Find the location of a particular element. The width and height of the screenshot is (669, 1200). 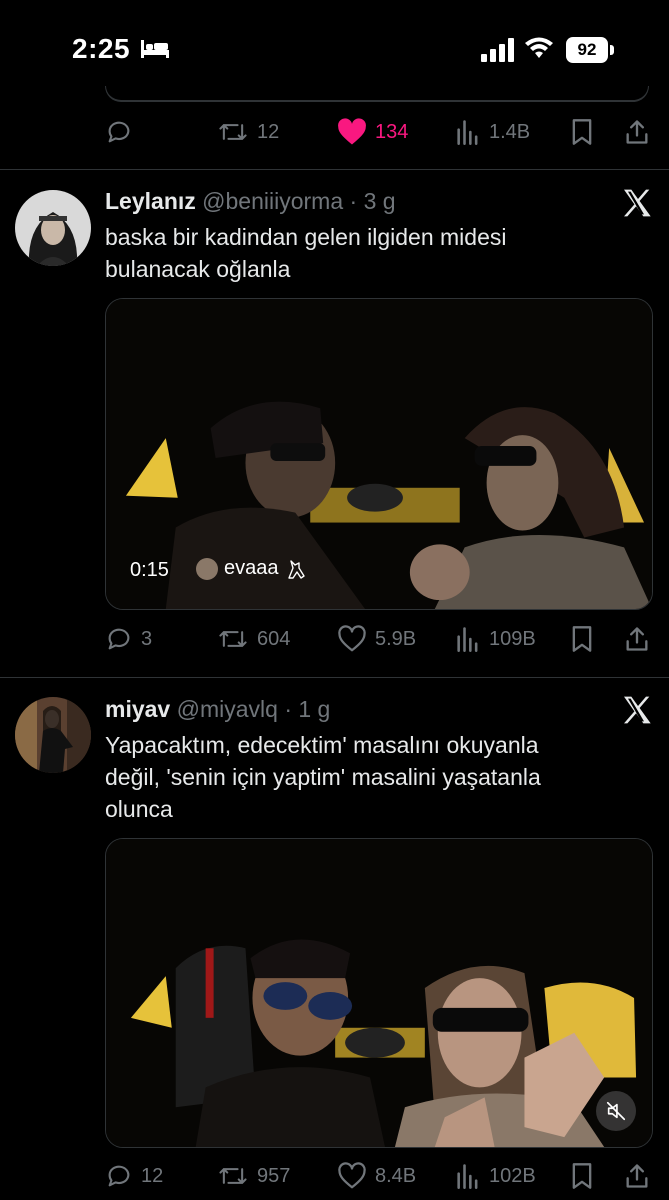

tweet-actions: 3 604 5.9B 109B is located at coordinates (382, 639).